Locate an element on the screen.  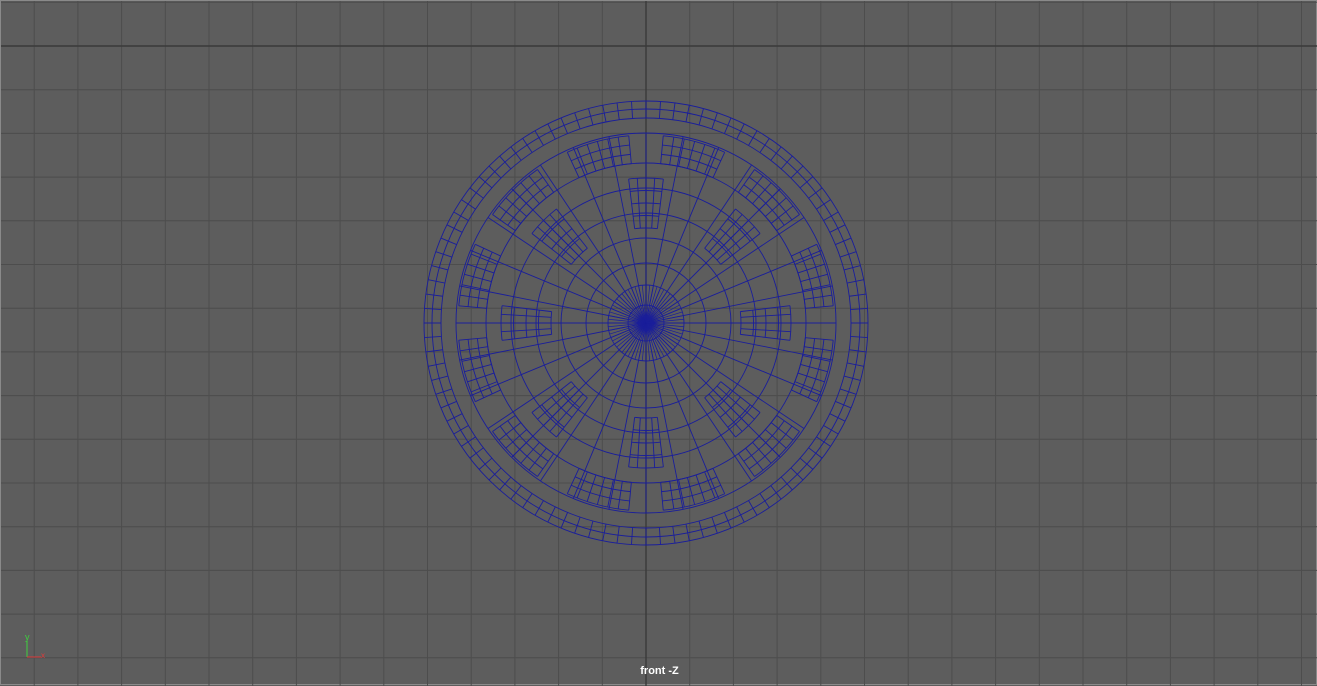
axis-gizmo: y x is located at coordinates (35, 646).